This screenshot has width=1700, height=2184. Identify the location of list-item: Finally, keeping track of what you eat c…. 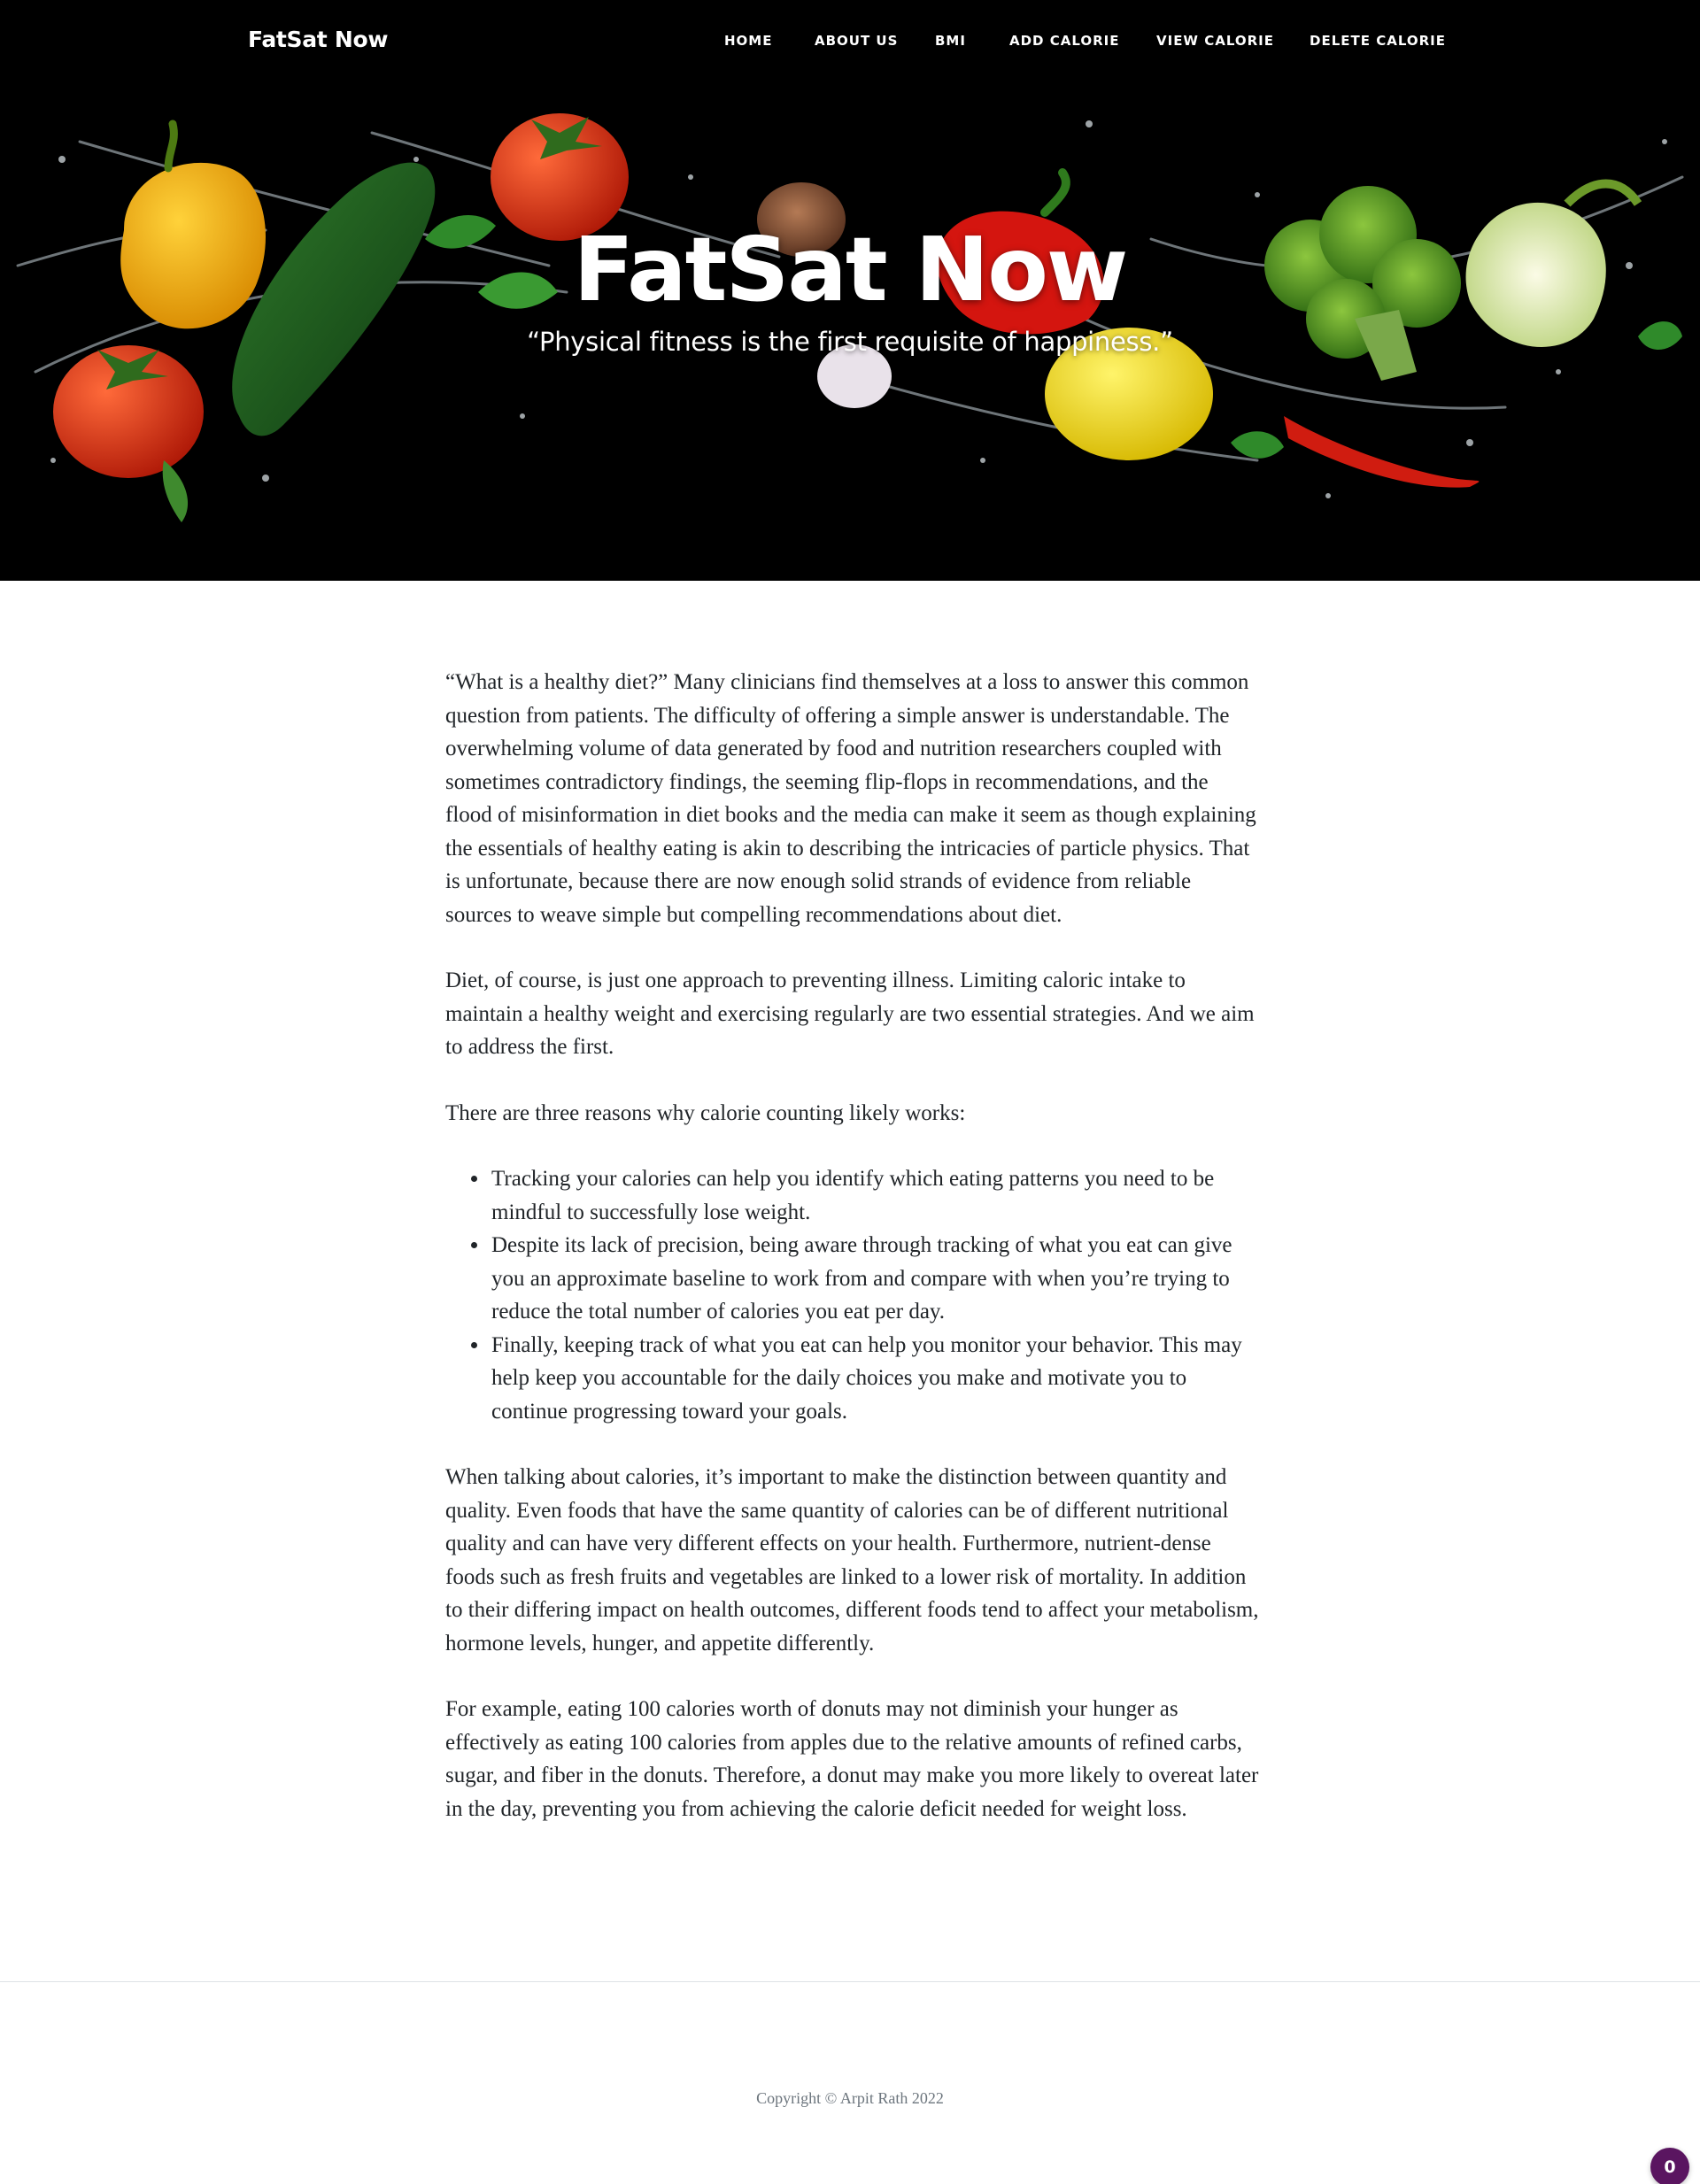
(875, 1379).